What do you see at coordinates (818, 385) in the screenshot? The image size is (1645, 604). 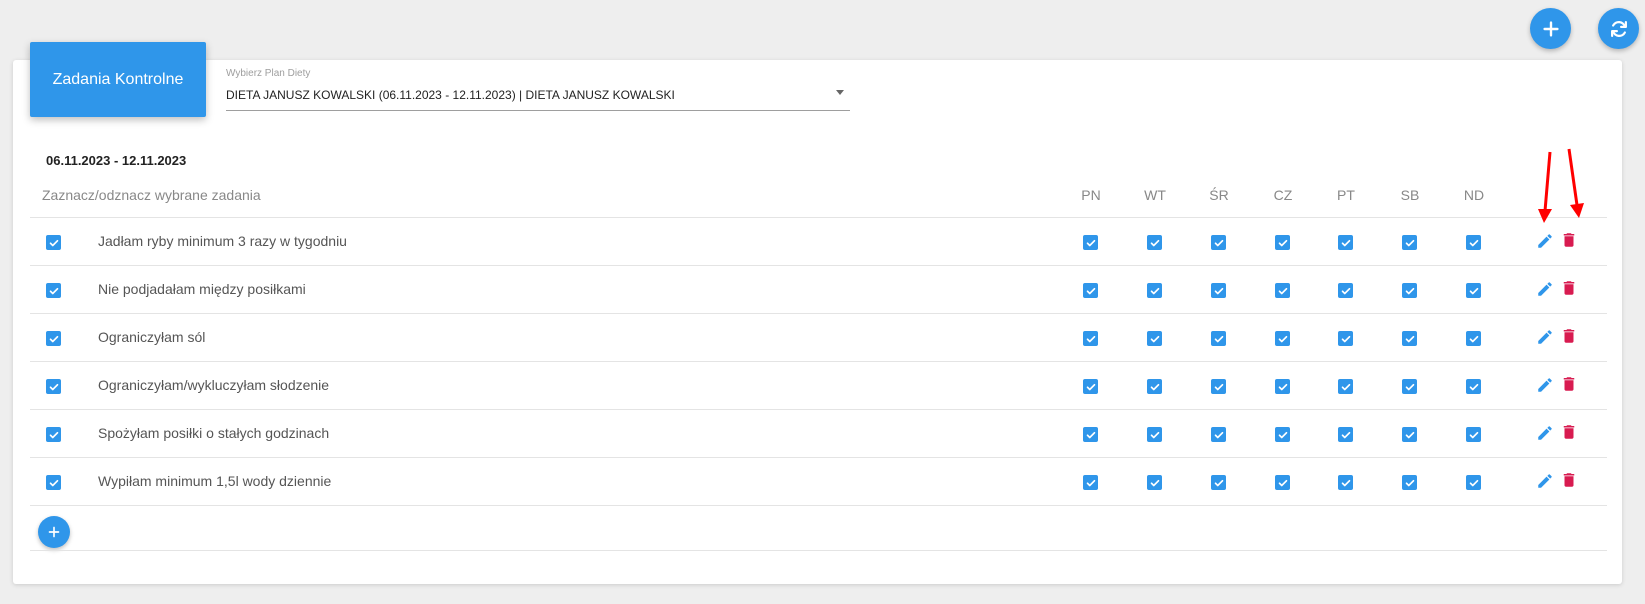 I see `table-row: Ograniczyłam/wykluczyłam słodzenie` at bounding box center [818, 385].